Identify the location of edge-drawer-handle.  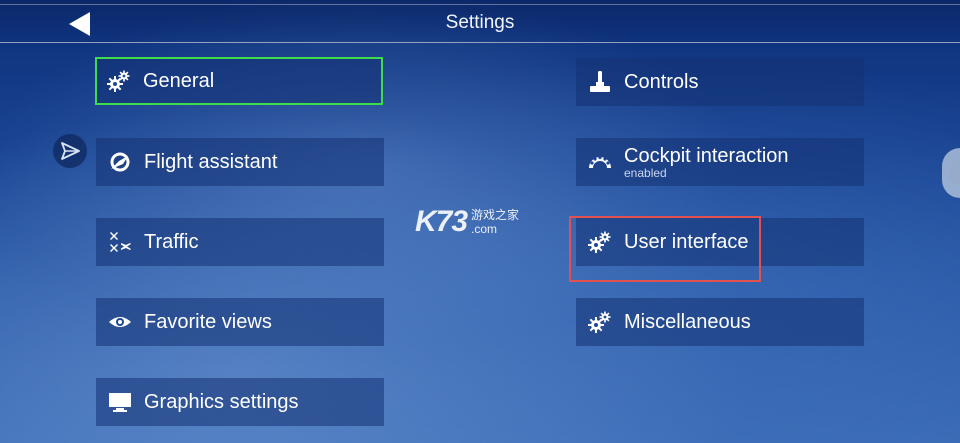
(951, 173).